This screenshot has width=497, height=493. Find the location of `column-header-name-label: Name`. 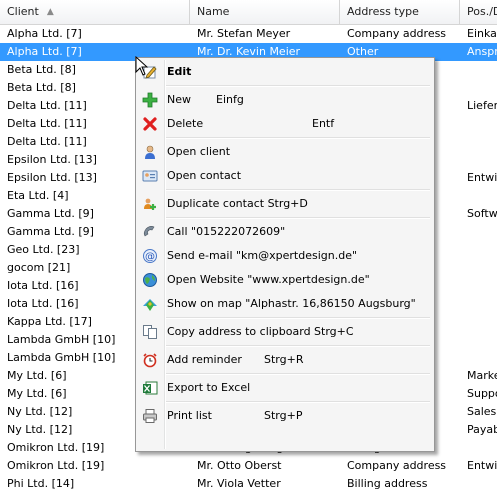

column-header-name-label: Name is located at coordinates (213, 11).